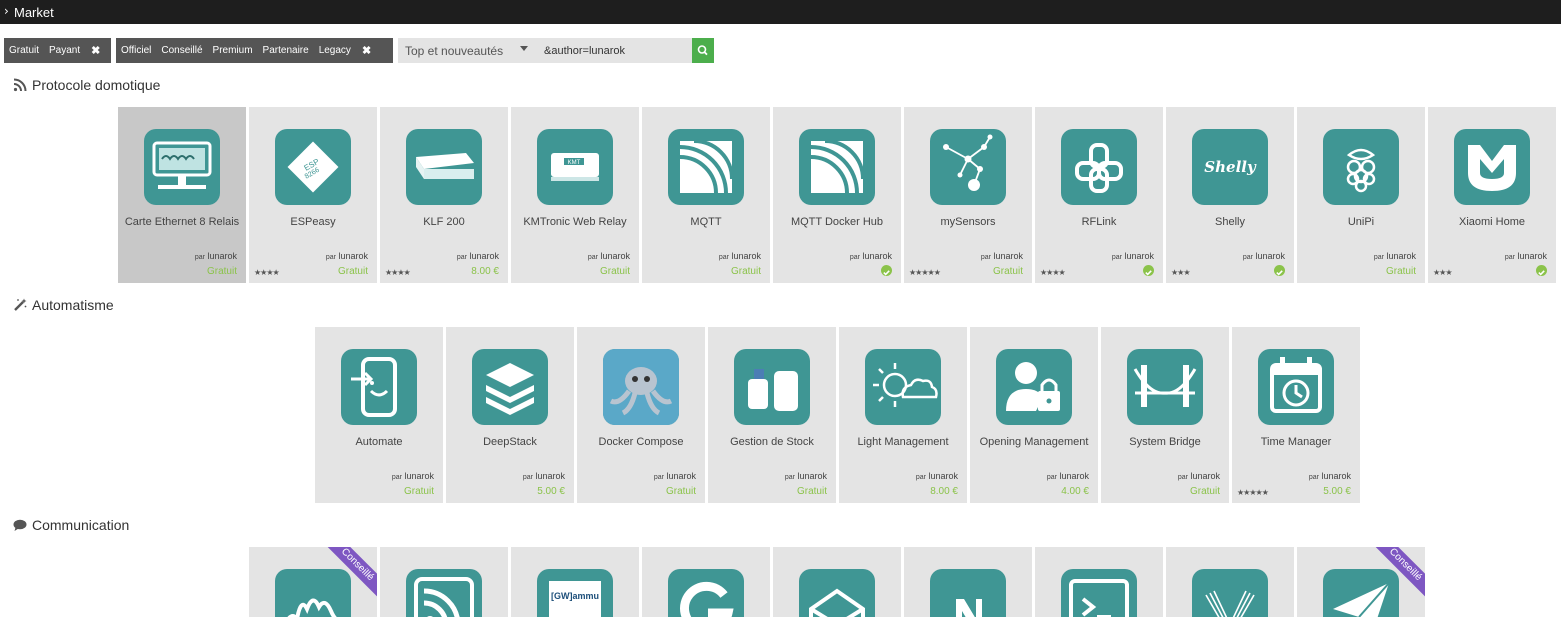 The height and width of the screenshot is (617, 1561). I want to click on plugin-name: ESPeasy, so click(313, 222).